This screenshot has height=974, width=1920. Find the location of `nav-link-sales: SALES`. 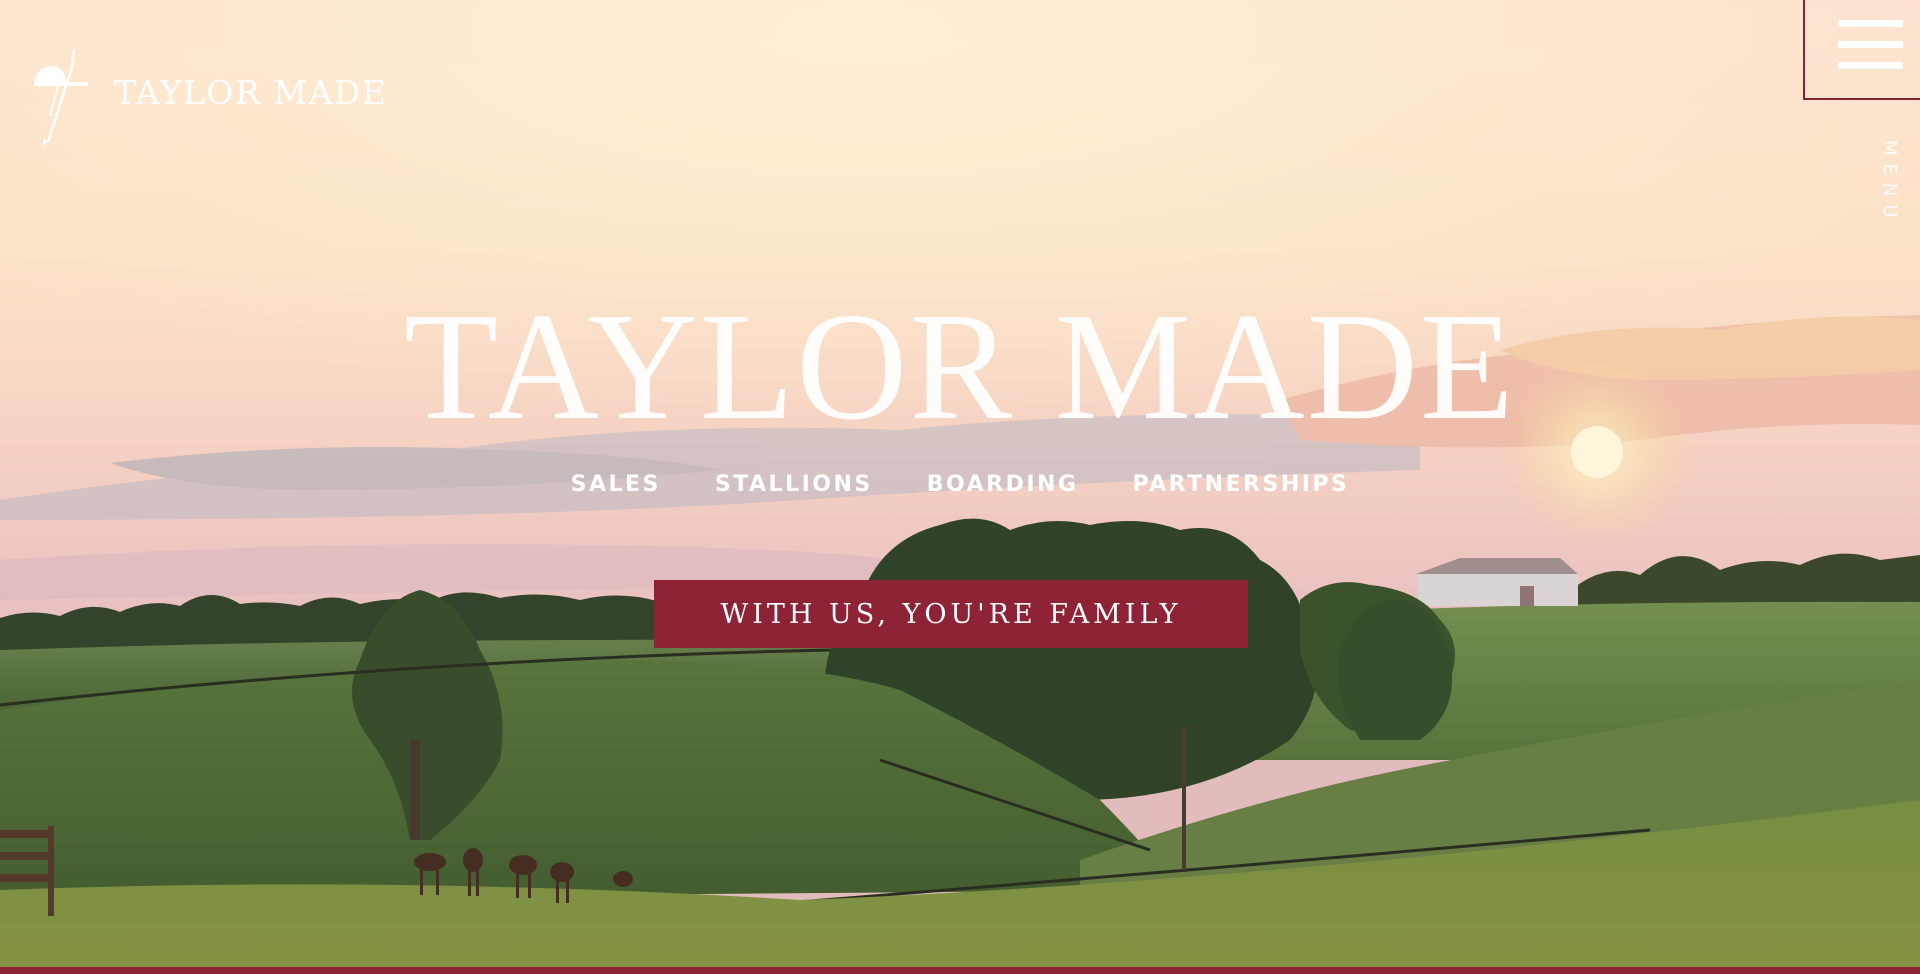

nav-link-sales: SALES is located at coordinates (616, 484).